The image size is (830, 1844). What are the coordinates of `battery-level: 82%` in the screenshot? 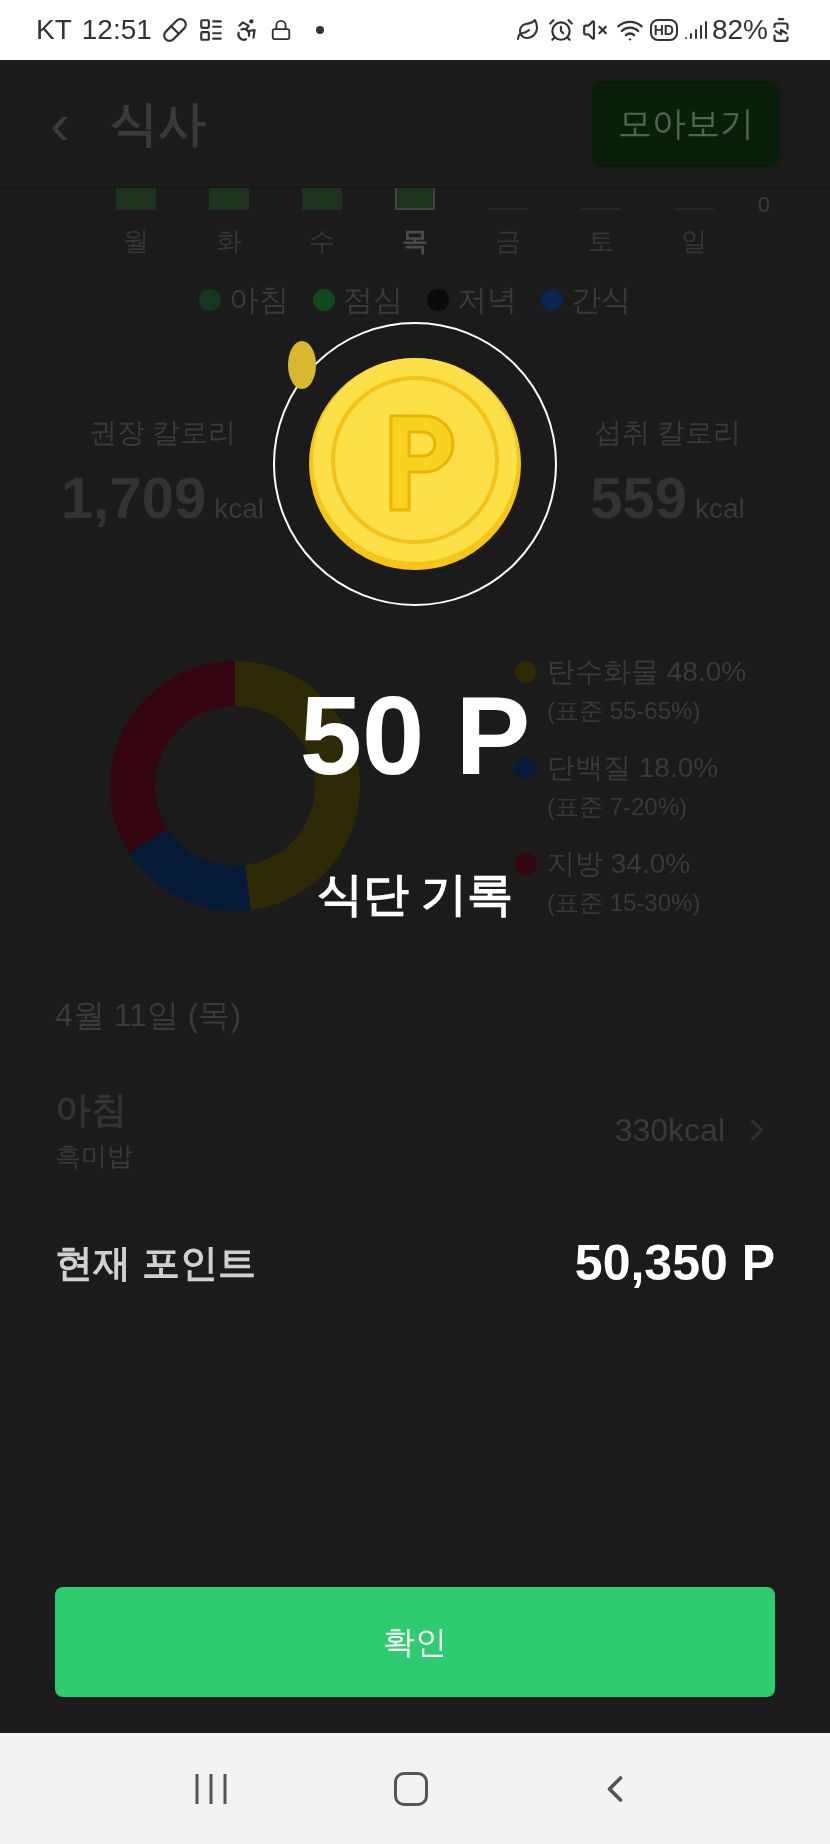 It's located at (739, 30).